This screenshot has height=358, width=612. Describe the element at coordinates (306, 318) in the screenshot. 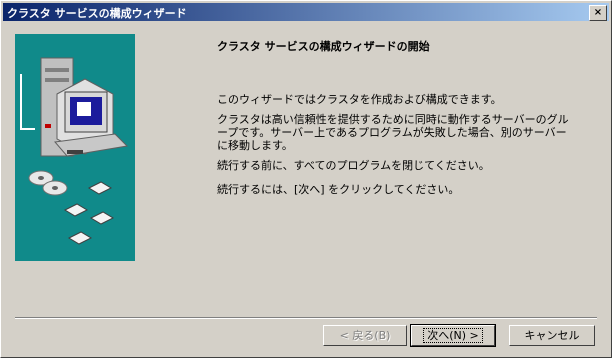

I see `button-separator` at that location.